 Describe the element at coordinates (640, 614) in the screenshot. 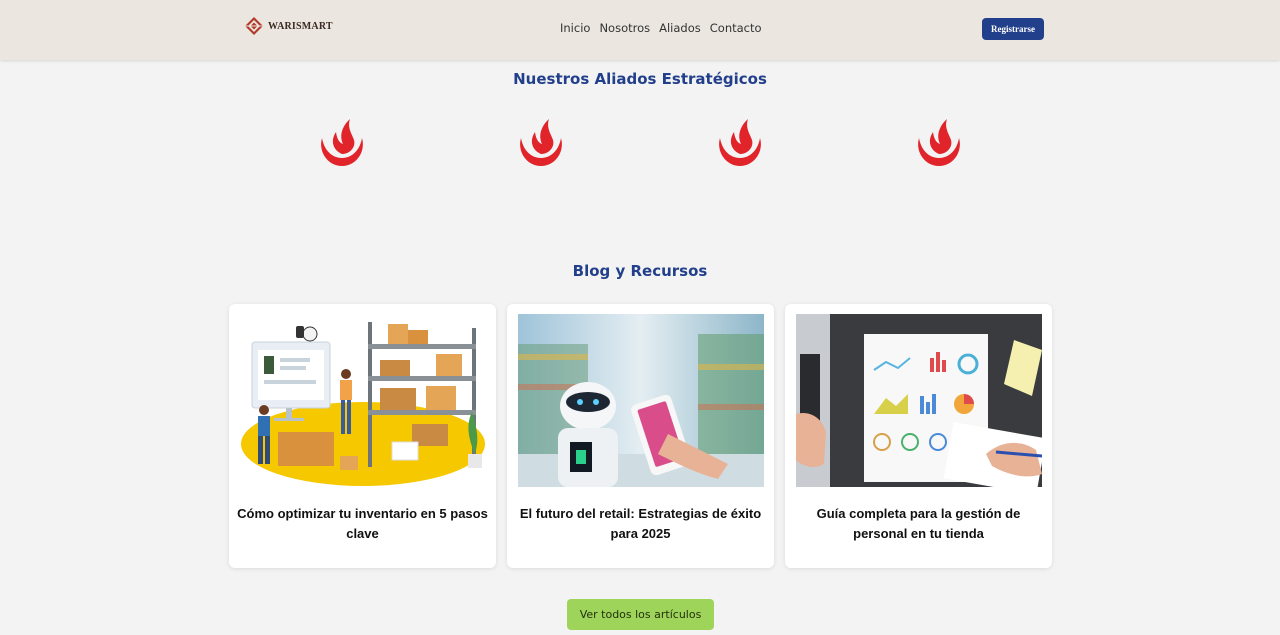

I see `view-all-articles-button: Ver todos los artículos` at that location.